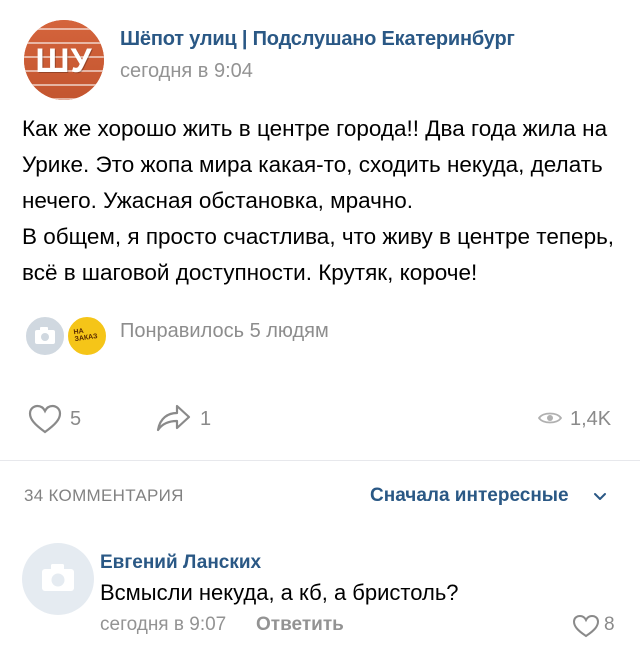 This screenshot has height=664, width=640. What do you see at coordinates (317, 39) in the screenshot?
I see `group-name-link: Шёпот улиц | Подслушано Екатеринбург` at bounding box center [317, 39].